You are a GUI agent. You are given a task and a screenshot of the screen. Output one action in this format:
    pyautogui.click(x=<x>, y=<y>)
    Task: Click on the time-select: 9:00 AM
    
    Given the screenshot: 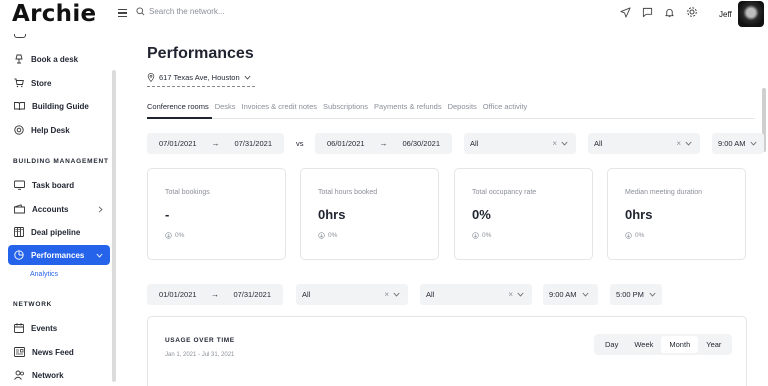 What is the action you would take?
    pyautogui.click(x=738, y=143)
    